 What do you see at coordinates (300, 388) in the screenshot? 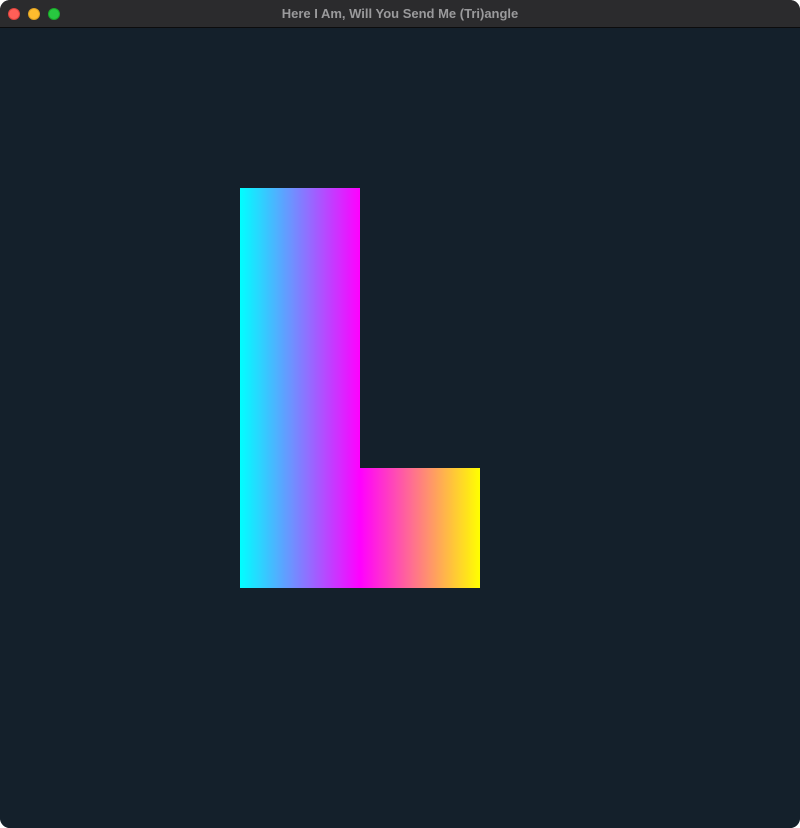
I see `l-shape-vertical-bar` at bounding box center [300, 388].